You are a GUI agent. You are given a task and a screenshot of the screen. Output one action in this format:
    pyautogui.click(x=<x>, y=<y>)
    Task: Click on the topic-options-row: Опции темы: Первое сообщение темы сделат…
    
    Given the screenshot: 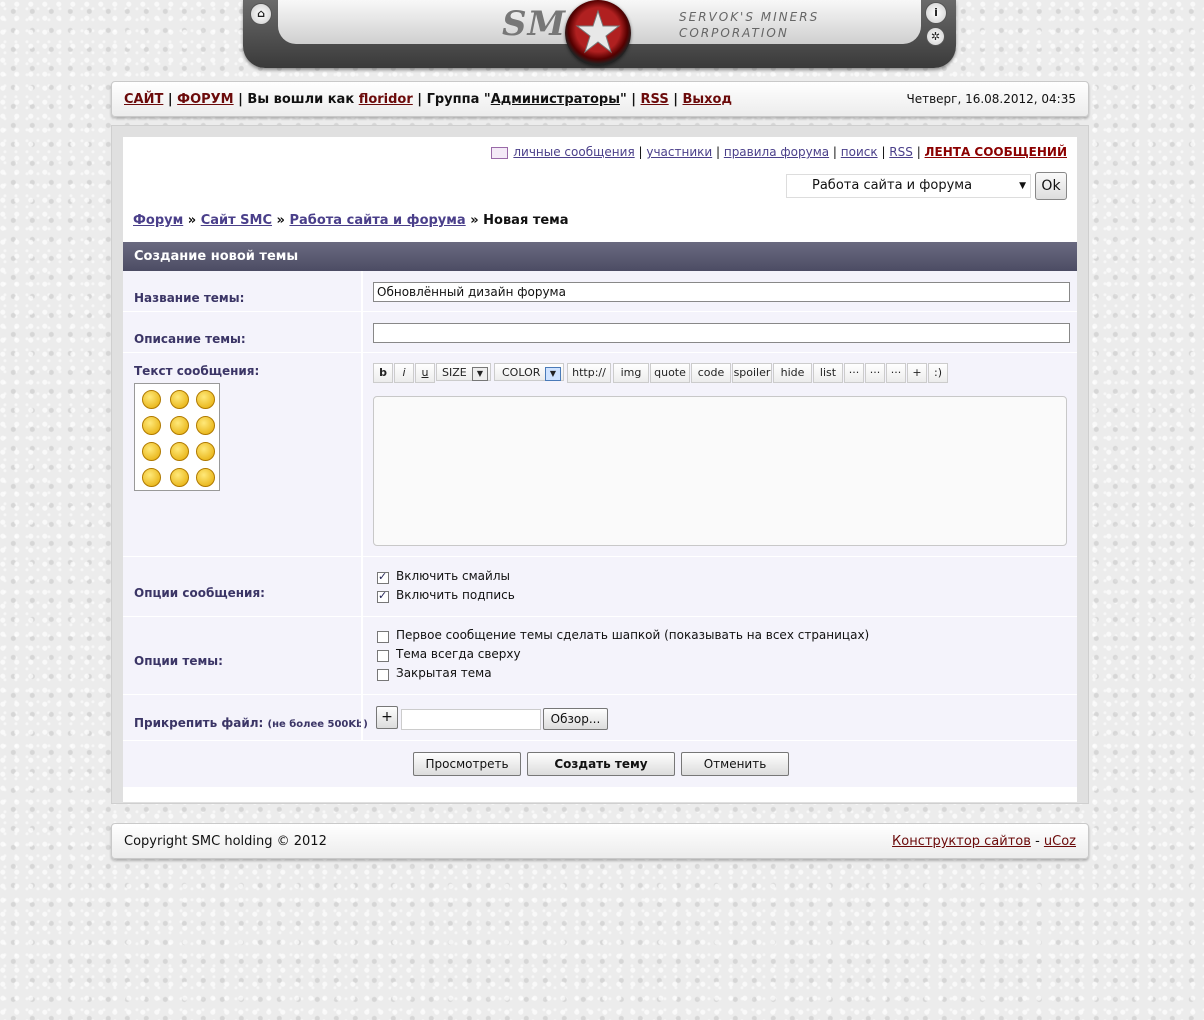 What is the action you would take?
    pyautogui.click(x=600, y=656)
    